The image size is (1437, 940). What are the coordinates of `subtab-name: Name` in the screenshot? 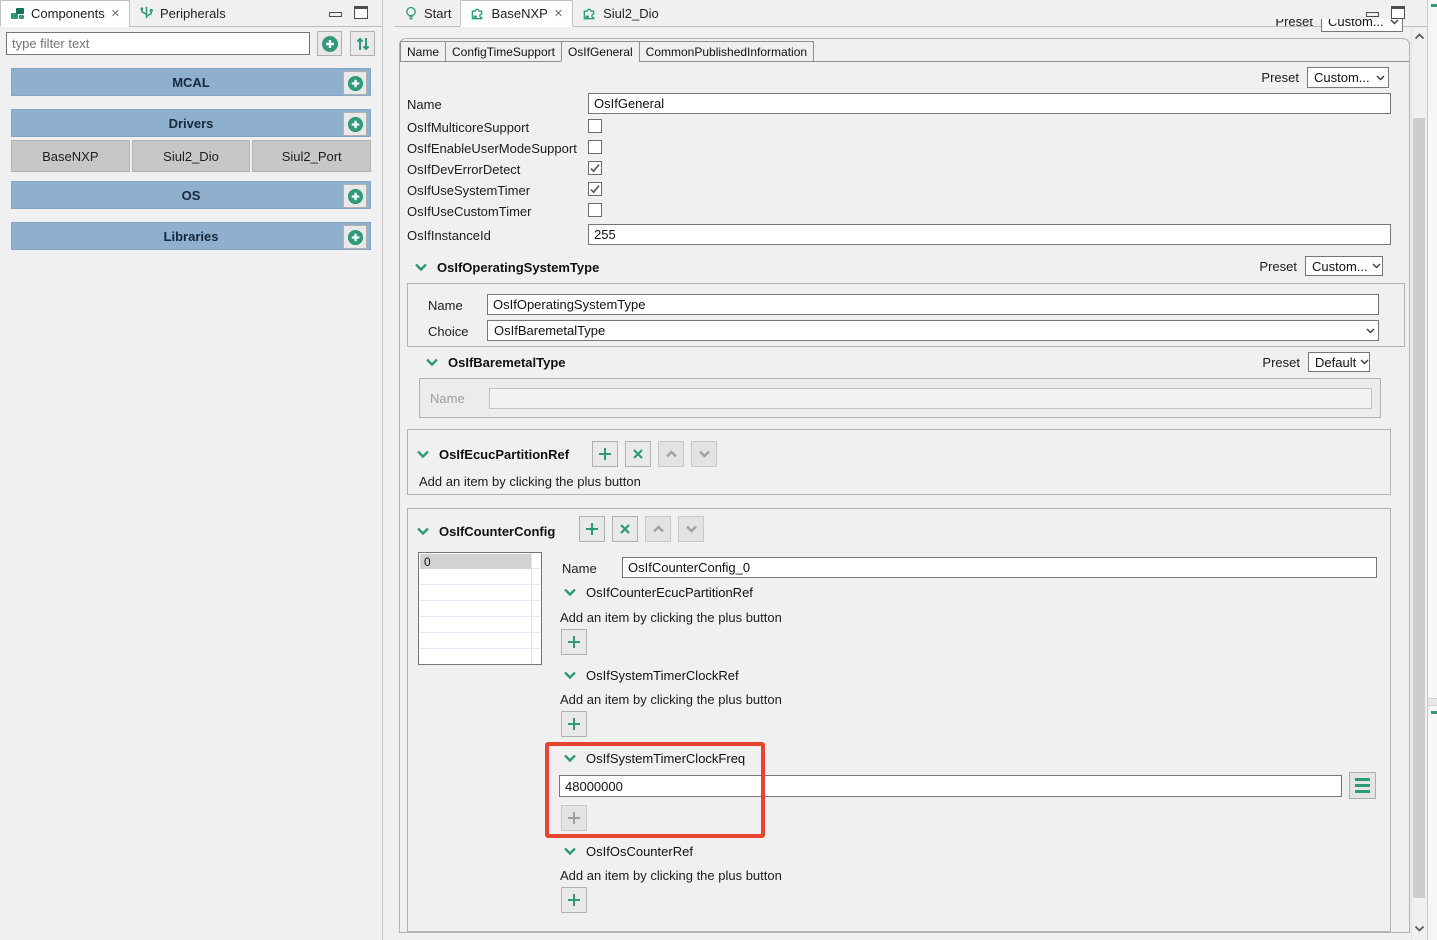 It's located at (423, 51).